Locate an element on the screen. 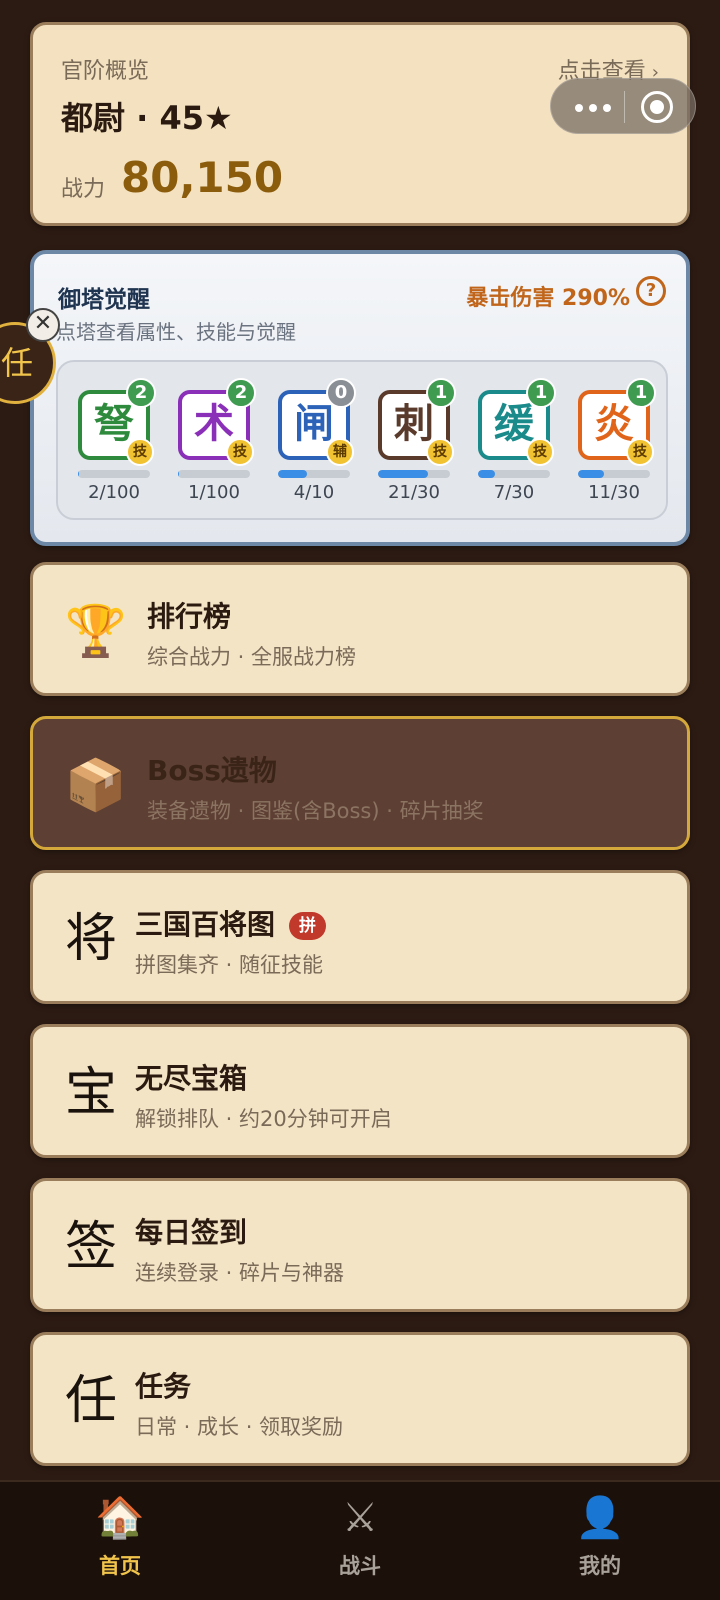  capsule-divider is located at coordinates (624, 107).